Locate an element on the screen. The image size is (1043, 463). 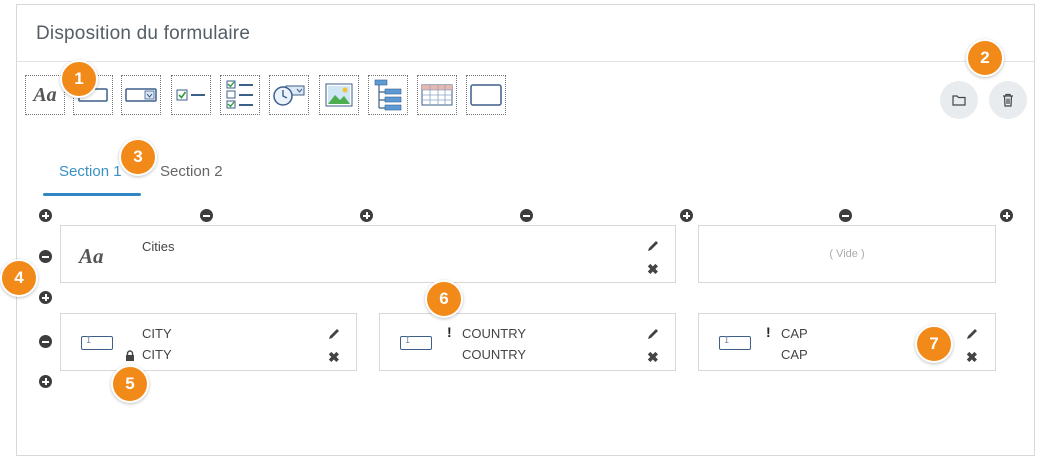
checklist-tool is located at coordinates (240, 95).